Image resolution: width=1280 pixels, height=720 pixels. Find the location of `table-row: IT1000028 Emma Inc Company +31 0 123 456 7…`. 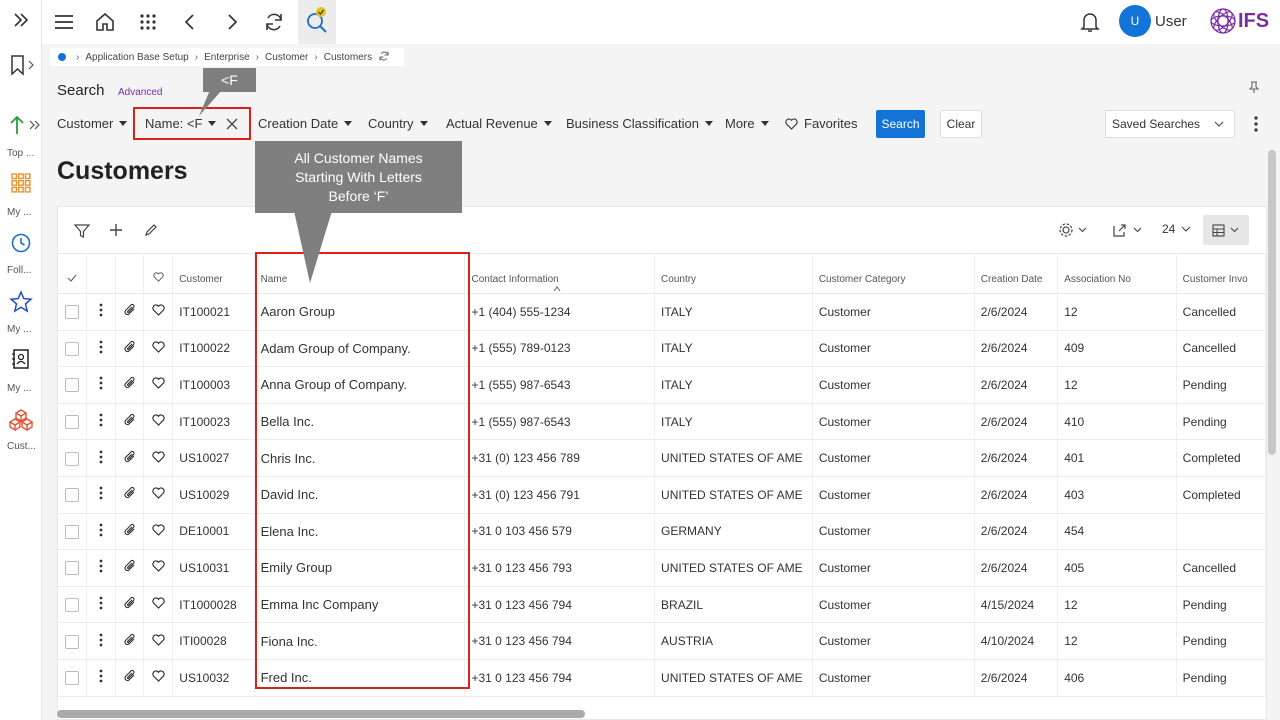

table-row: IT1000028 Emma Inc Company +31 0 123 456 7… is located at coordinates (662, 605).